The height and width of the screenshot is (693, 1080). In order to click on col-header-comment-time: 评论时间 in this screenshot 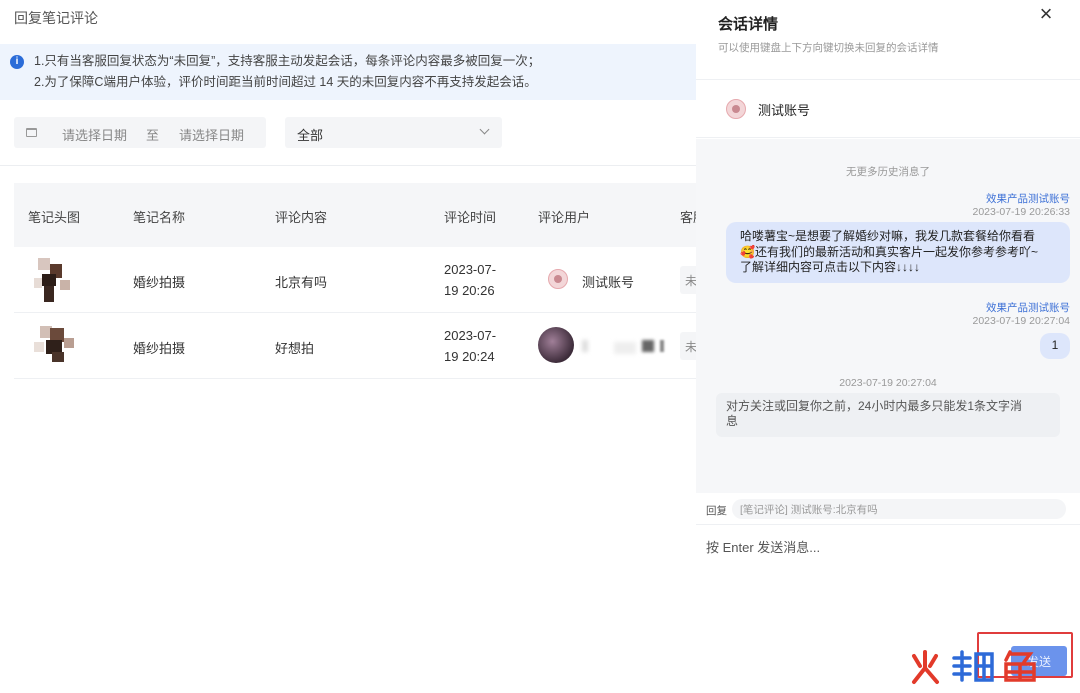, I will do `click(470, 217)`.